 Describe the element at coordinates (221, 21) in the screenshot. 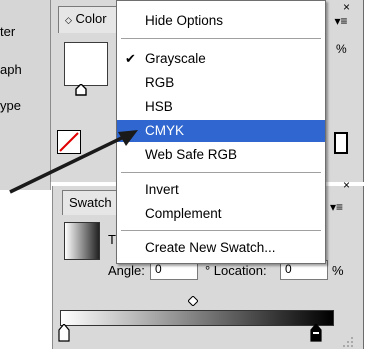

I see `menu-item-hide-options: Hide Options` at that location.